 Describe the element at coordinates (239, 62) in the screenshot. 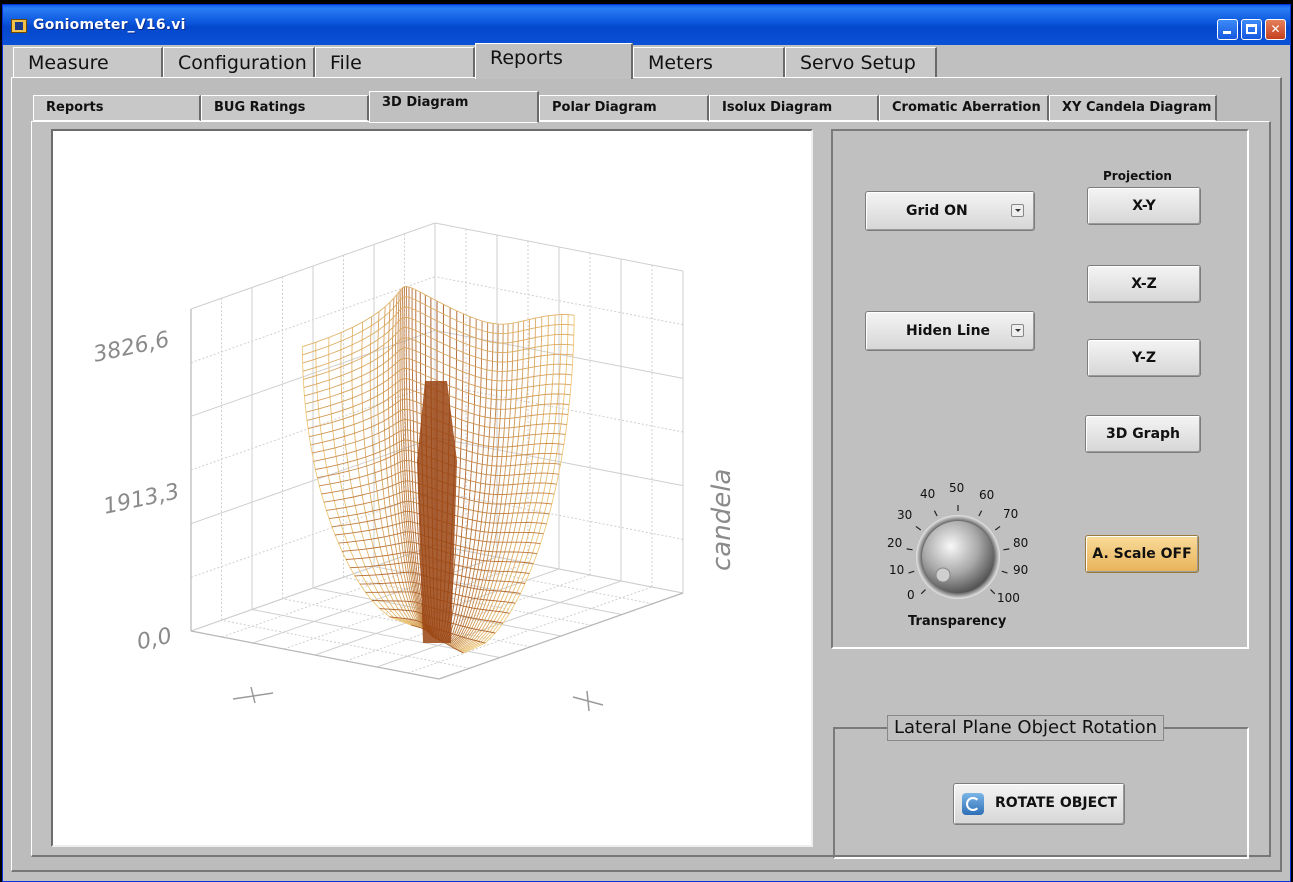

I see `tab-configuration: Configuration` at that location.